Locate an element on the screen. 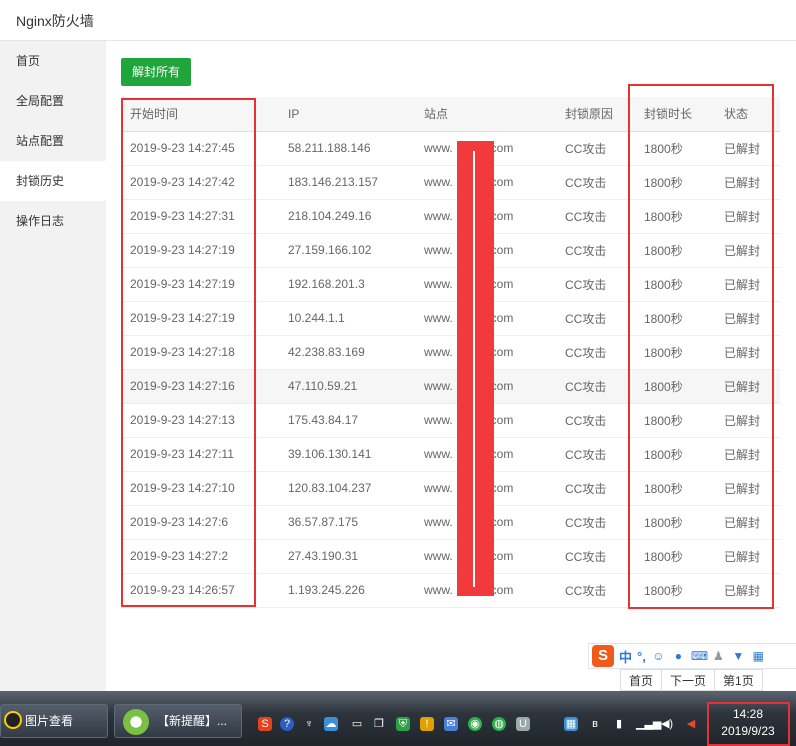 This screenshot has height=746, width=796. warning-tray-icon: ! is located at coordinates (427, 724).